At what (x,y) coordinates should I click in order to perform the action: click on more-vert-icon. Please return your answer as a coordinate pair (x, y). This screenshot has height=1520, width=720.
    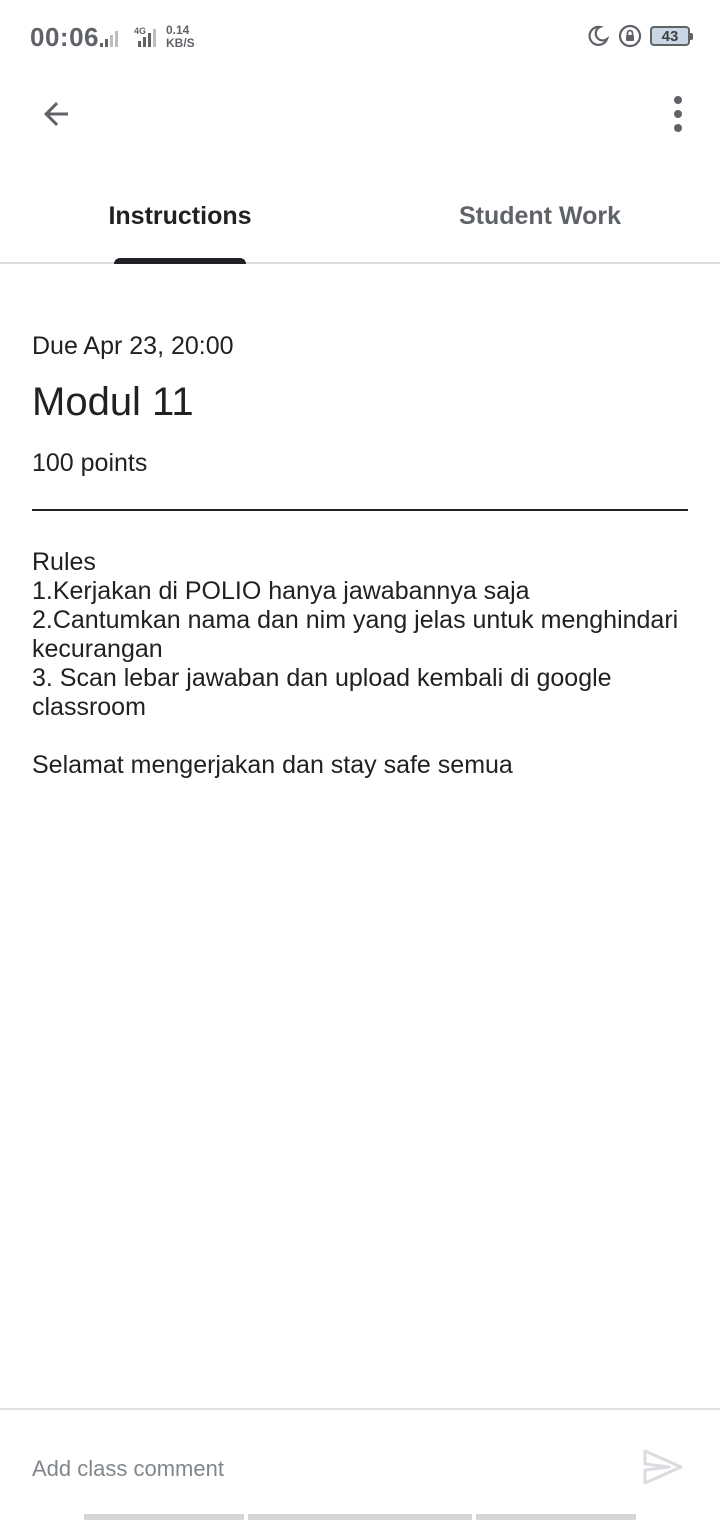
    Looking at the image, I should click on (678, 114).